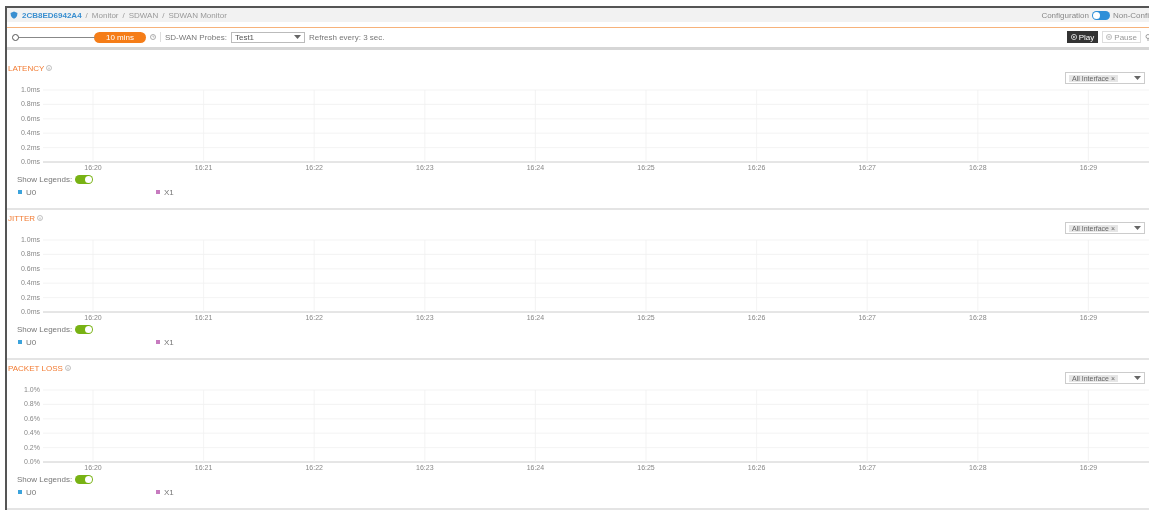 The width and height of the screenshot is (1149, 510). Describe the element at coordinates (153, 37) in the screenshot. I see `clock-icon` at that location.